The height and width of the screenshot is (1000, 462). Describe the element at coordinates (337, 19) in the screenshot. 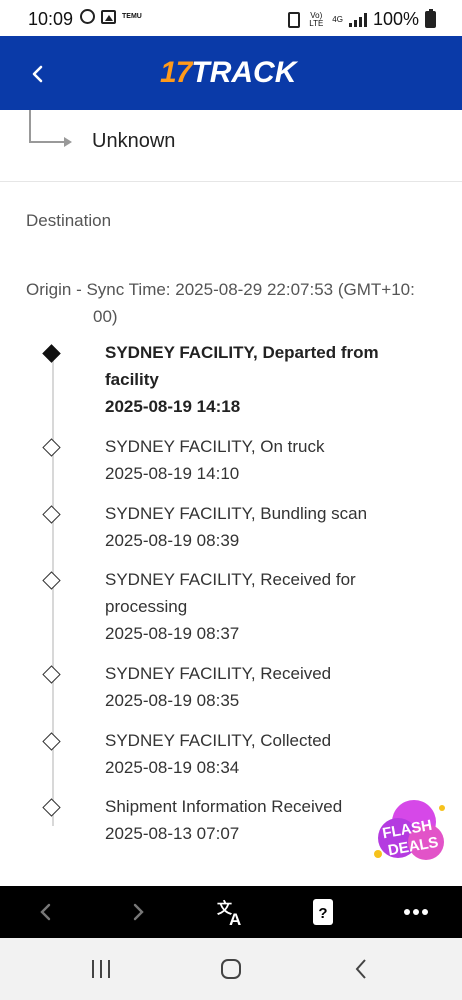

I see `network-indicator: 4G` at that location.